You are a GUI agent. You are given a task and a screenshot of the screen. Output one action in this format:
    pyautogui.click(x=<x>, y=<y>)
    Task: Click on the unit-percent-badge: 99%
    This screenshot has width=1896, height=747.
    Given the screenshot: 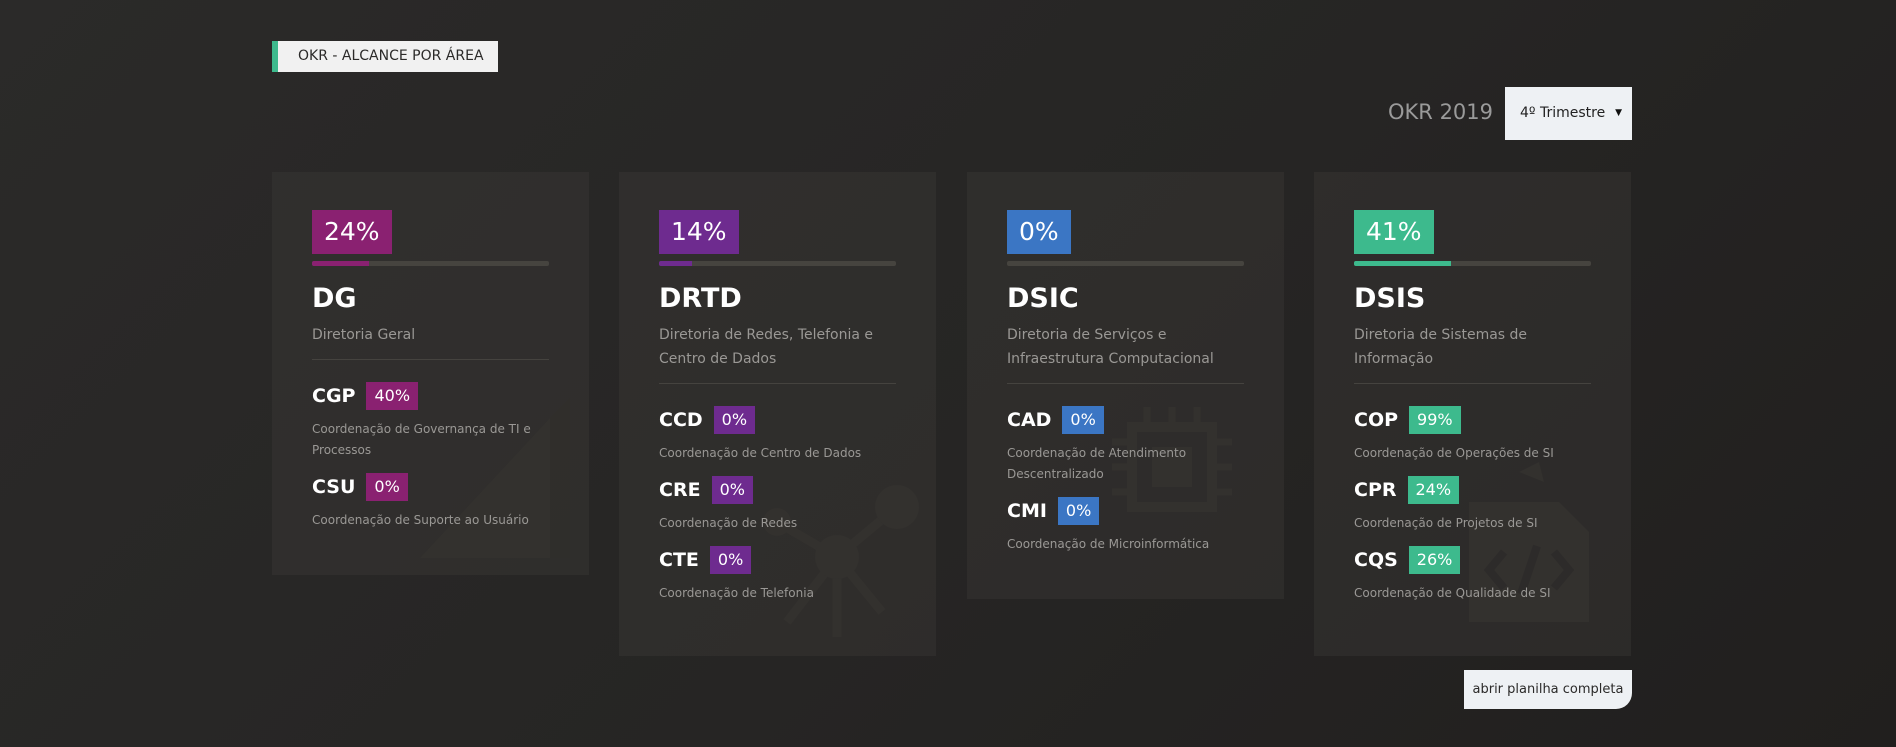 What is the action you would take?
    pyautogui.click(x=1435, y=420)
    